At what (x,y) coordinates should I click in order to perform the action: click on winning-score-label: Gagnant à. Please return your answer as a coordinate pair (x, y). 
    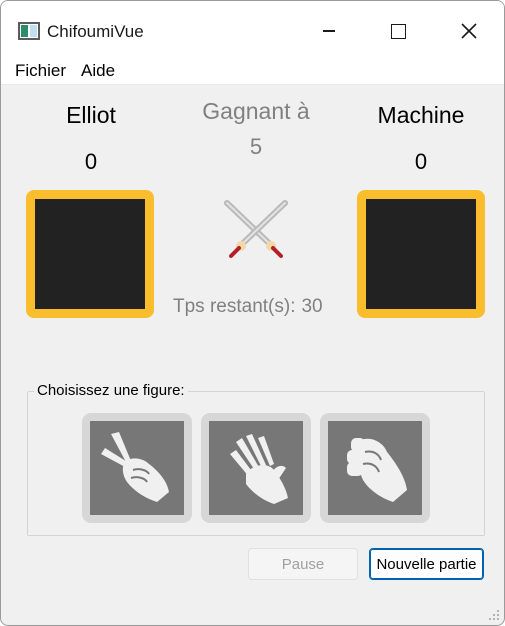
    Looking at the image, I should click on (256, 111).